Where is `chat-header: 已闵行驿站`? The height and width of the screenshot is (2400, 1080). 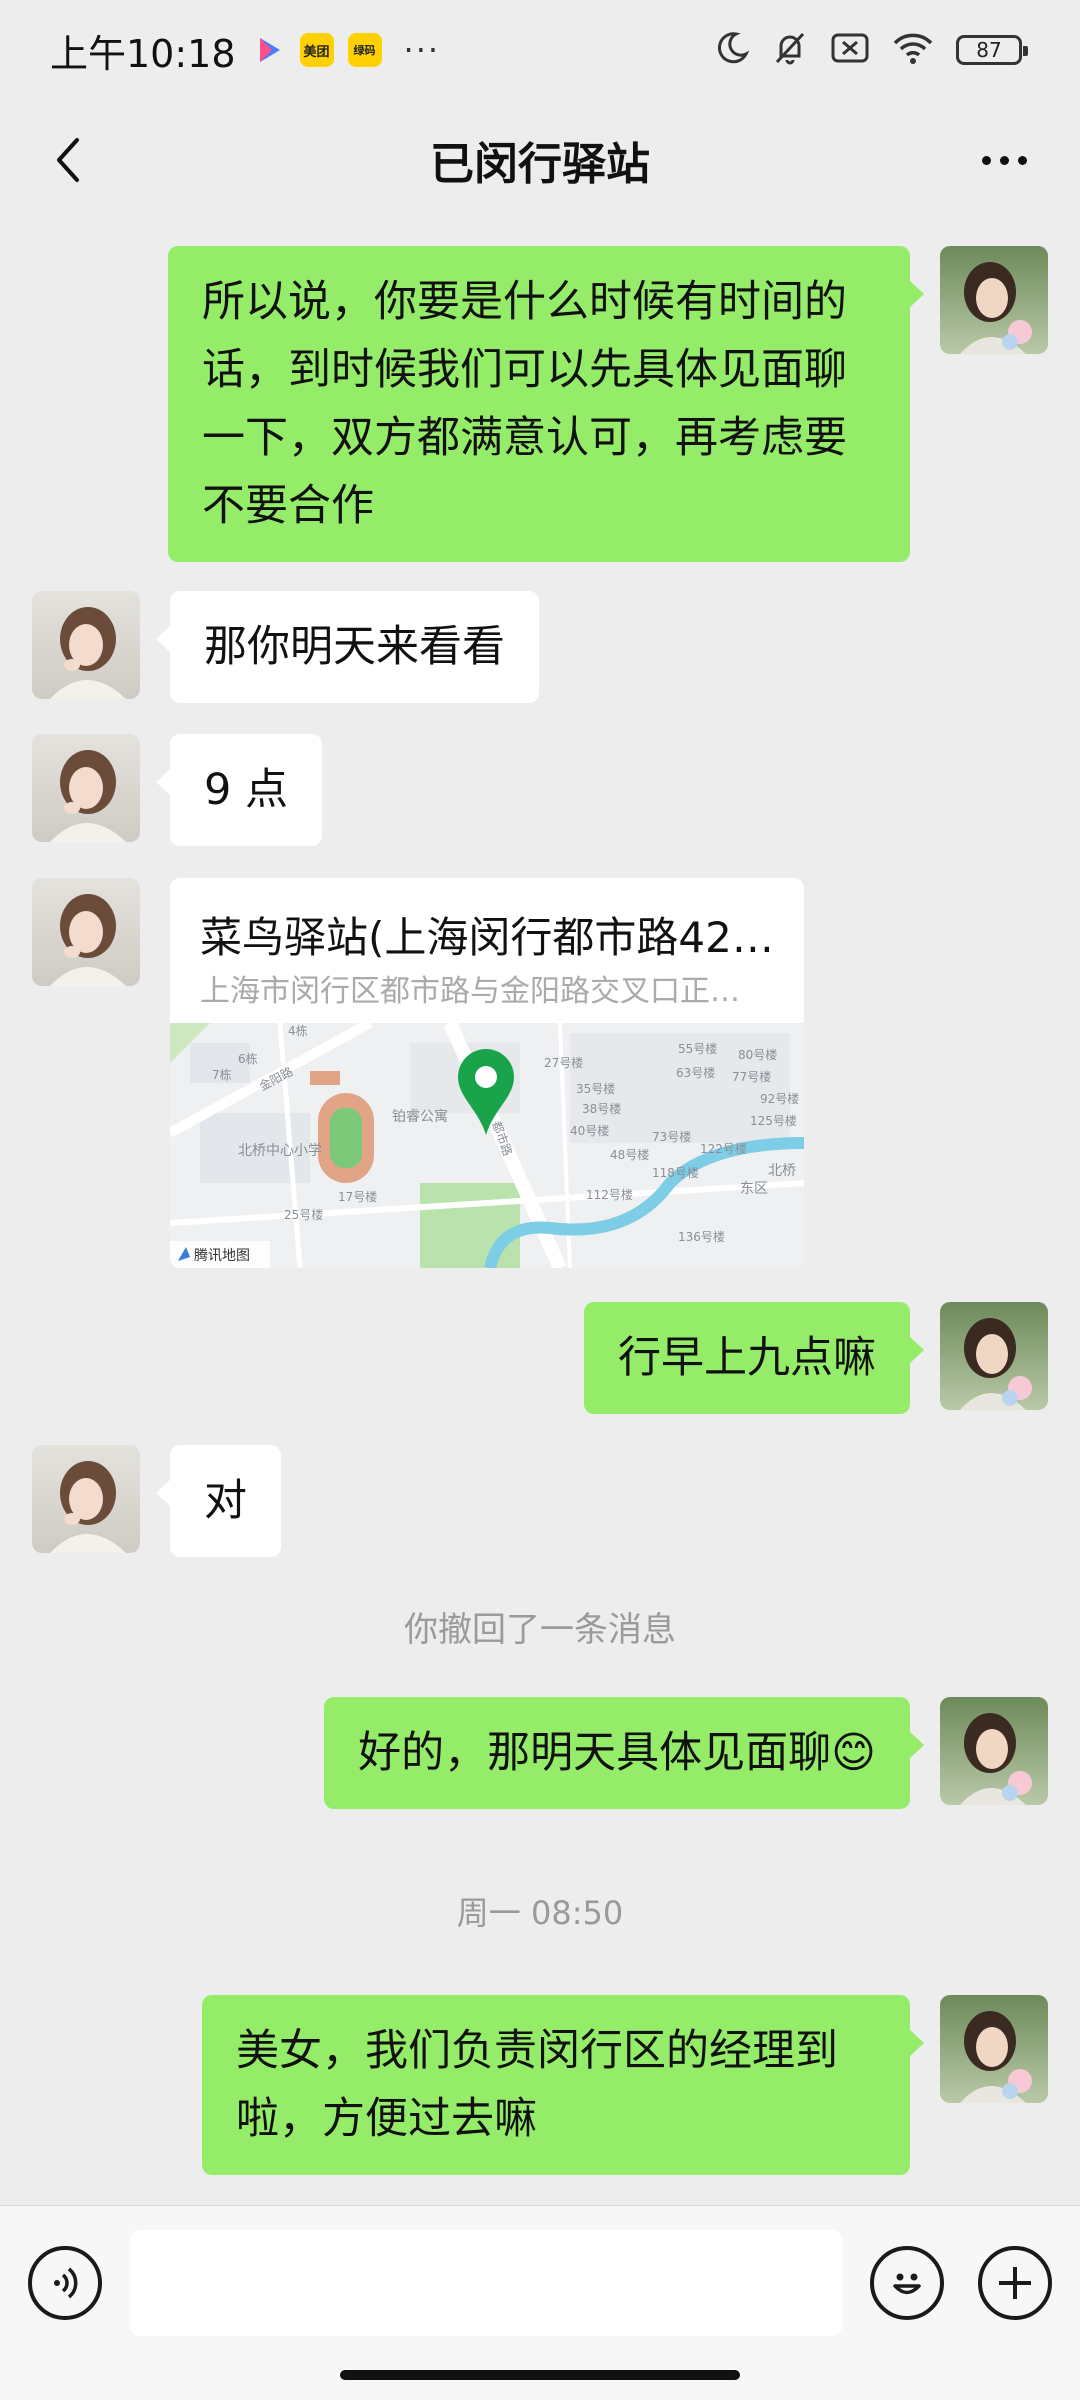
chat-header: 已闵行驿站 is located at coordinates (540, 160).